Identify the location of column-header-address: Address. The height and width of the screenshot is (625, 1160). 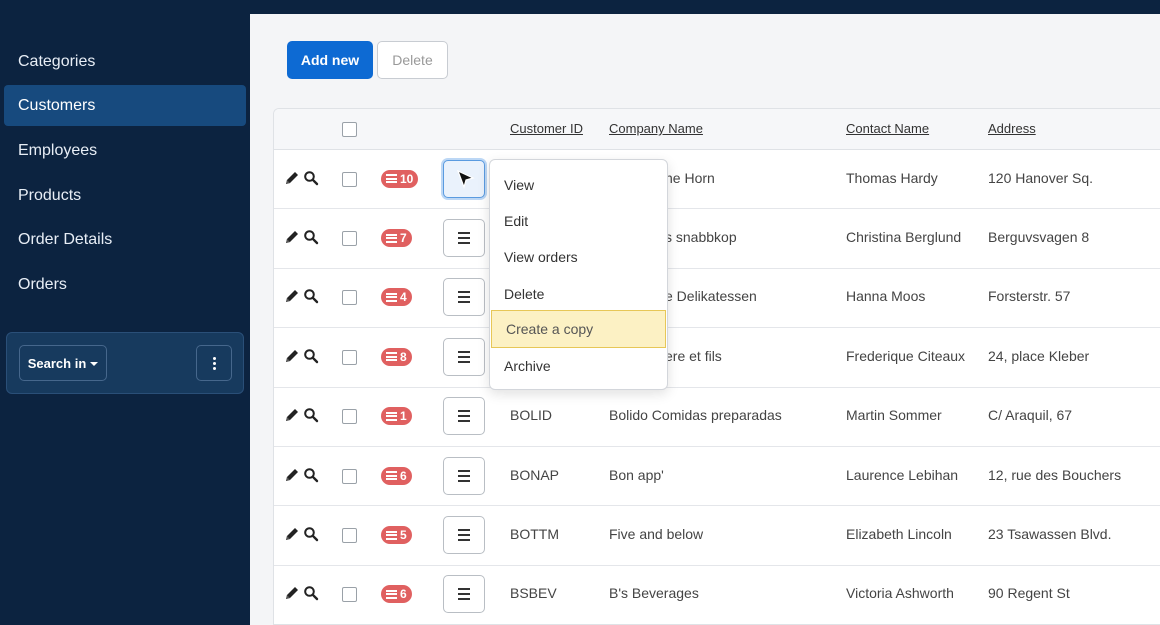
(1012, 128).